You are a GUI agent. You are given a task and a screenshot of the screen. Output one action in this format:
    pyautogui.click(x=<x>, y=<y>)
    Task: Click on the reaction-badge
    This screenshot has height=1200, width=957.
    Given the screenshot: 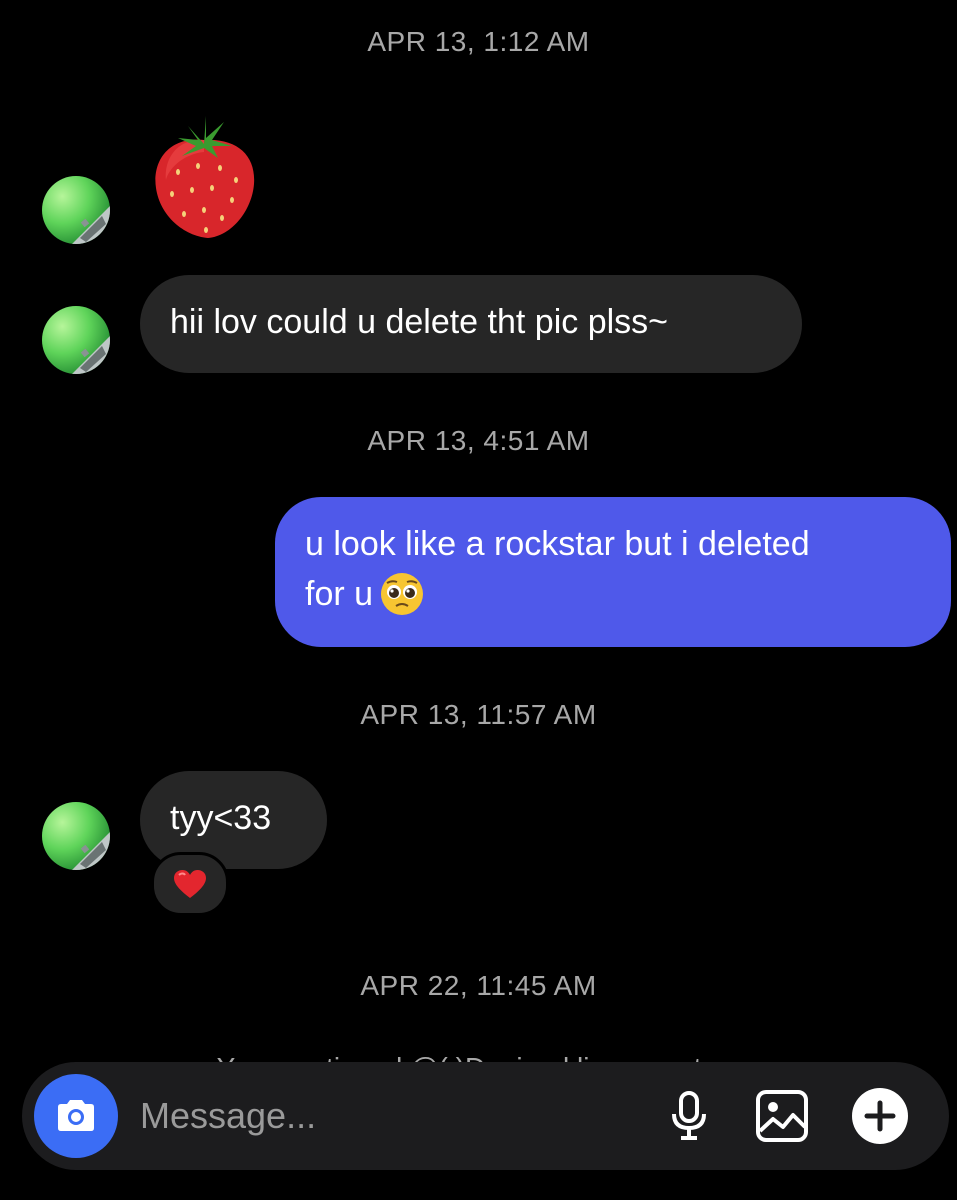 What is the action you would take?
    pyautogui.click(x=190, y=884)
    